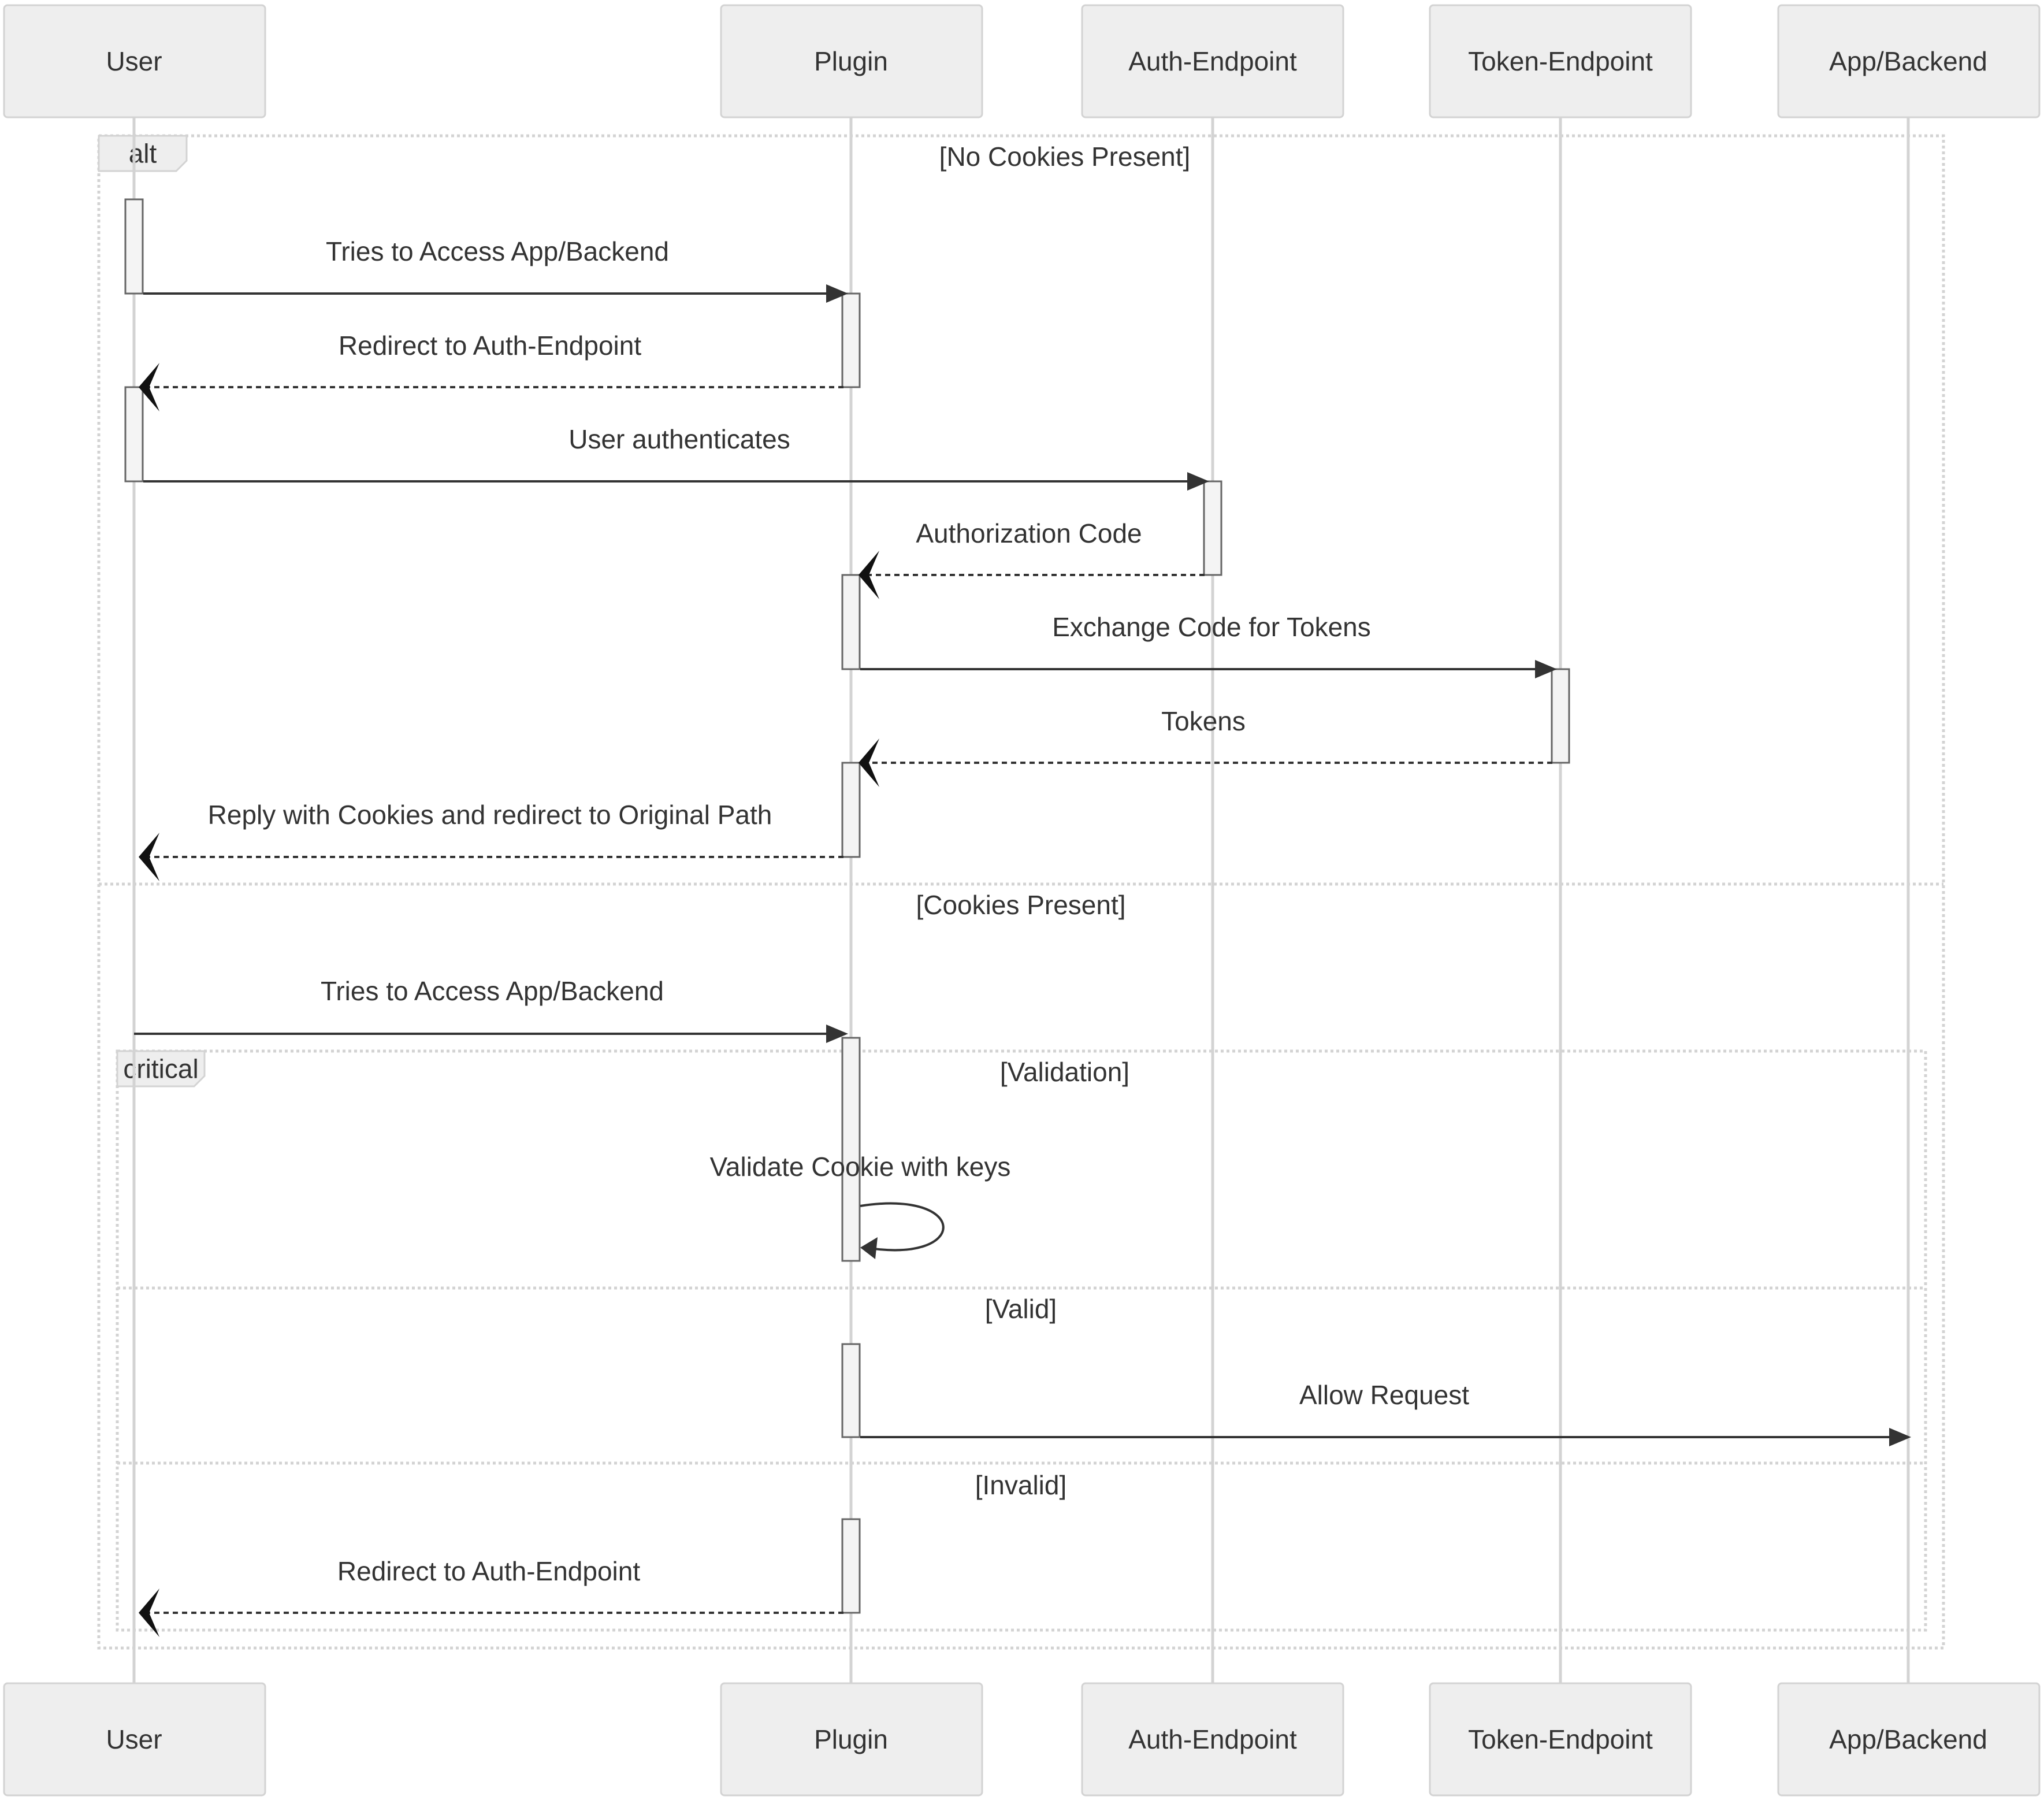 The image size is (2044, 1800). I want to click on frame-condition: [Cookies Present], so click(1020, 905).